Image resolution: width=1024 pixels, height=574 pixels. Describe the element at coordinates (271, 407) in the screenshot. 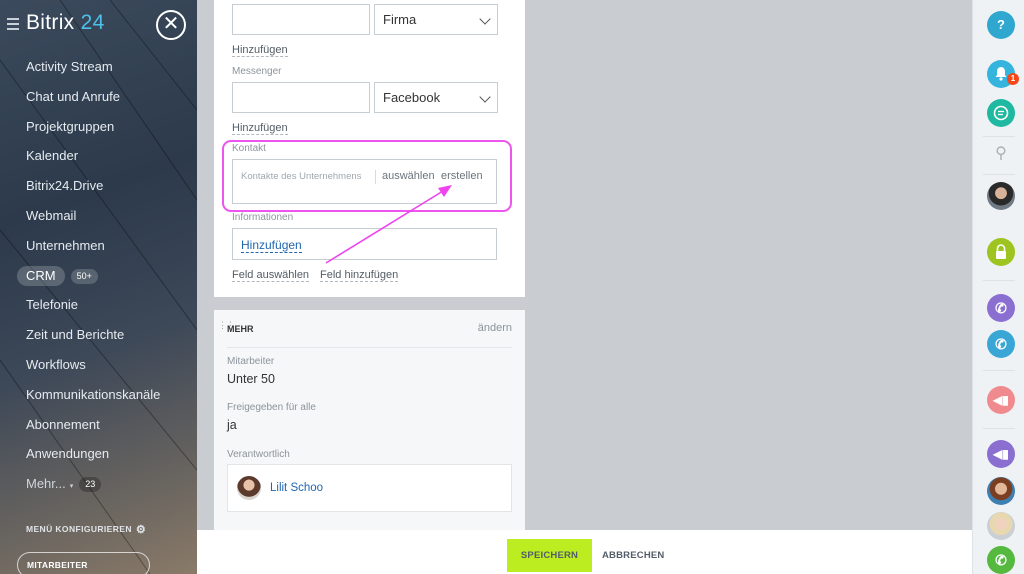

I see `shared-label: Freigegeben für alle` at that location.